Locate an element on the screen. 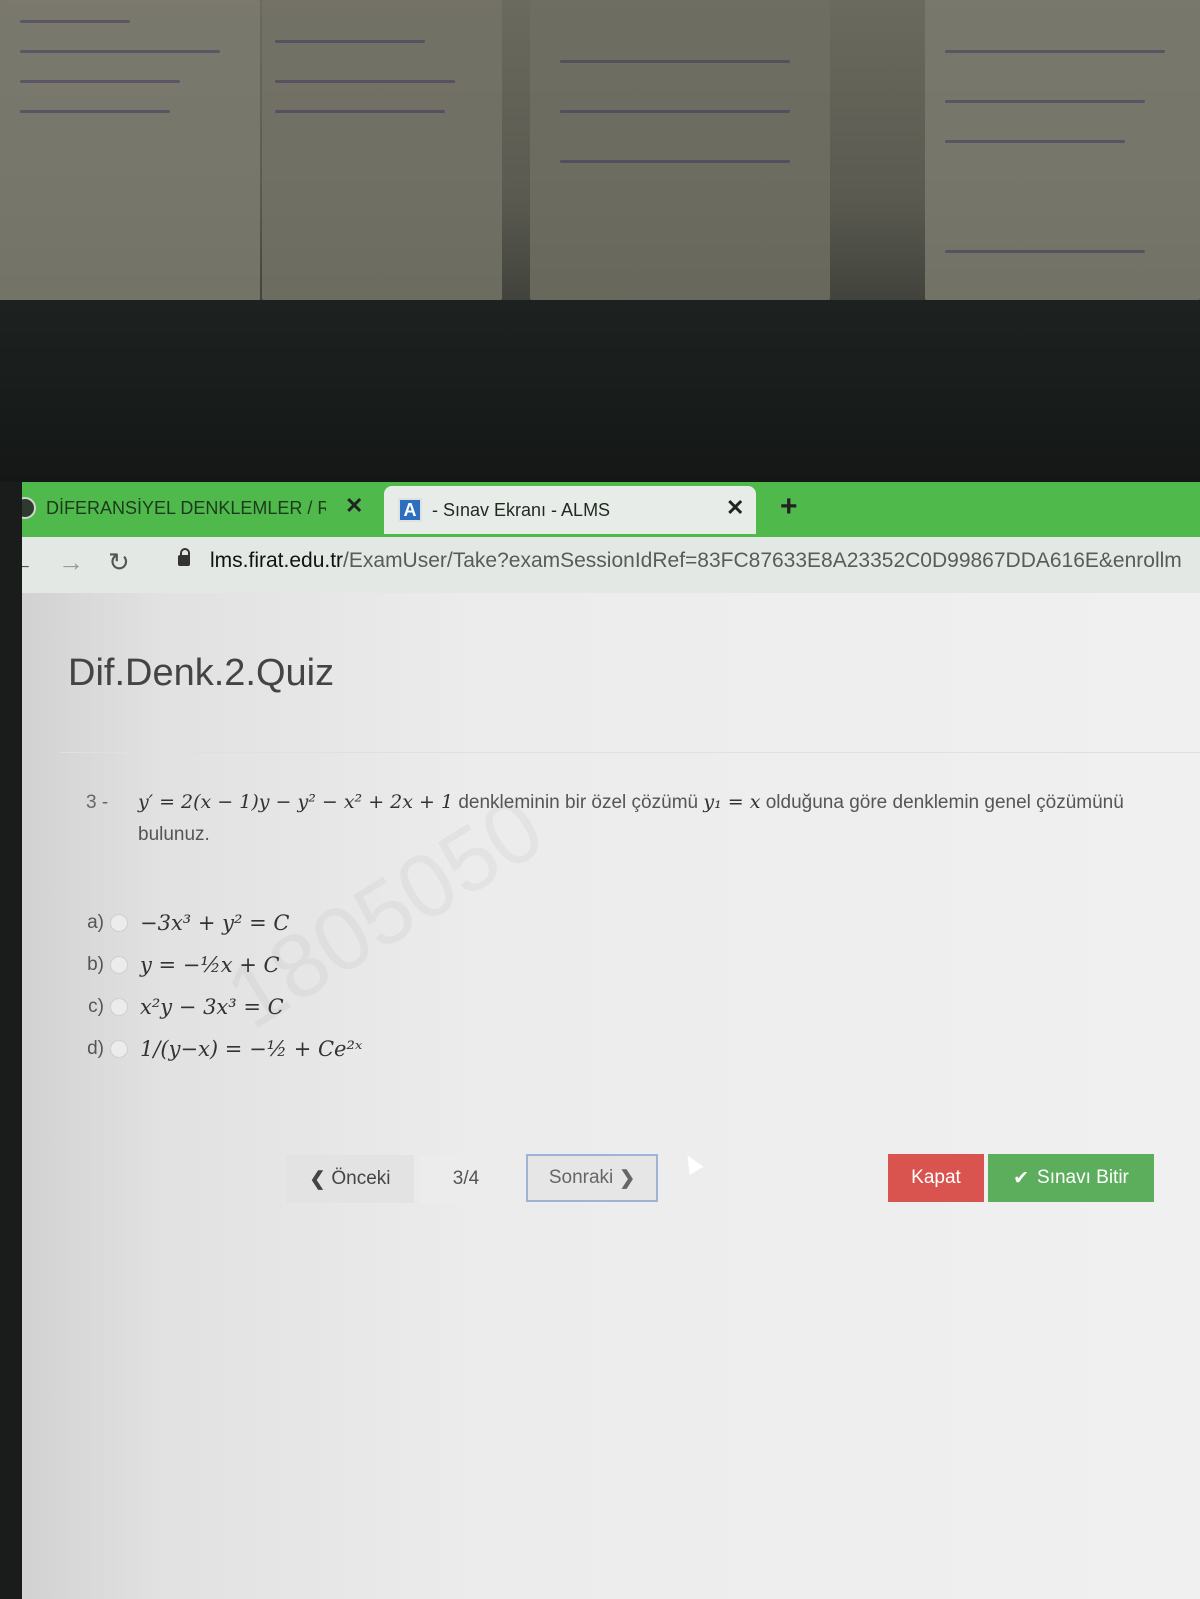 The image size is (1200, 1599). tab-diferansiyel: DİFERANSİYEL DENKLEMLER / R ✕ is located at coordinates (189, 508).